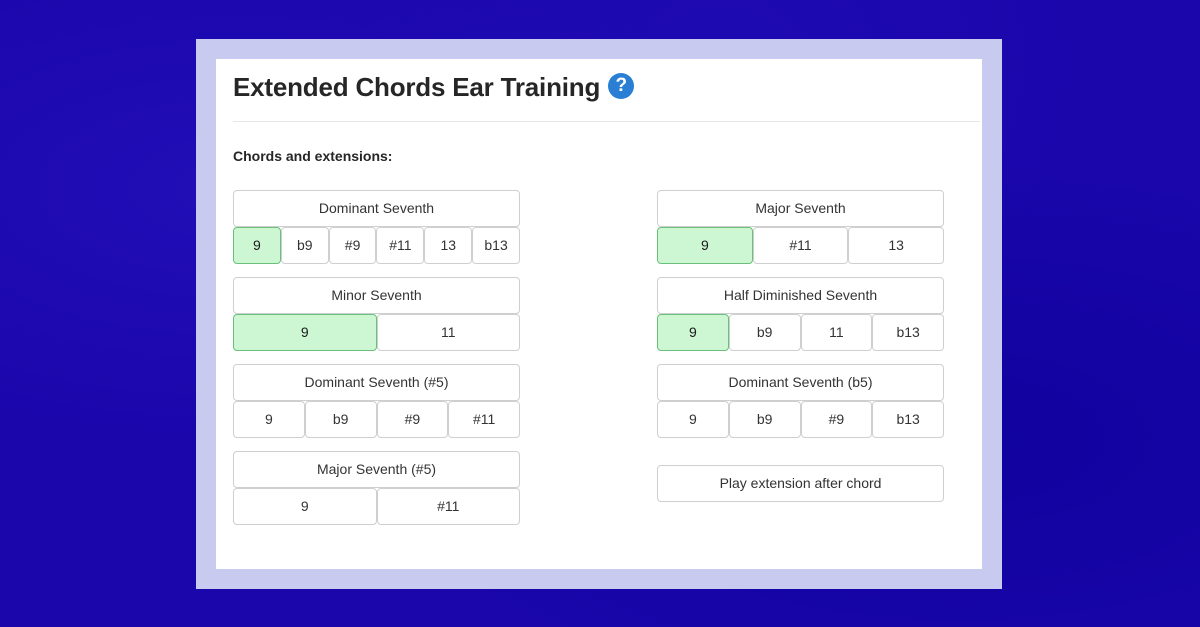  I want to click on chord-button: Half Diminished Seventh, so click(800, 295).